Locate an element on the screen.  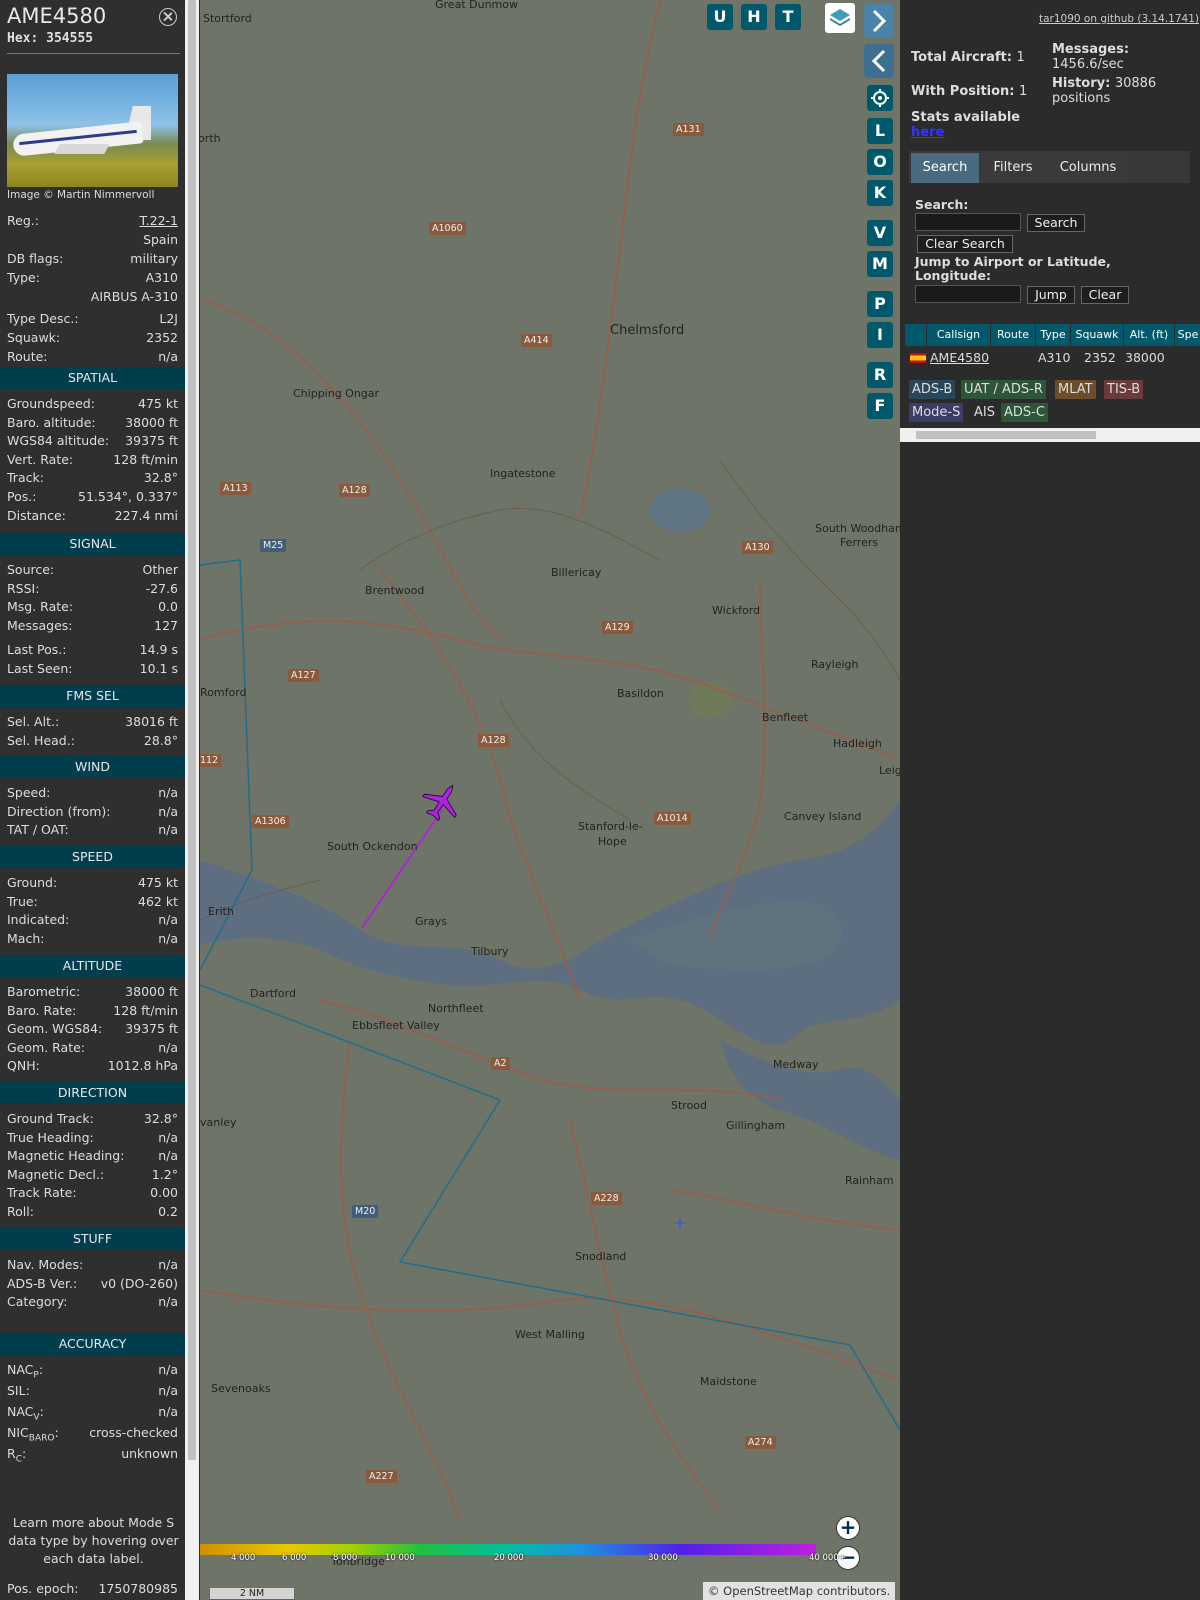
total-aircraft: Total Aircraft: 1 is located at coordinates (968, 57).